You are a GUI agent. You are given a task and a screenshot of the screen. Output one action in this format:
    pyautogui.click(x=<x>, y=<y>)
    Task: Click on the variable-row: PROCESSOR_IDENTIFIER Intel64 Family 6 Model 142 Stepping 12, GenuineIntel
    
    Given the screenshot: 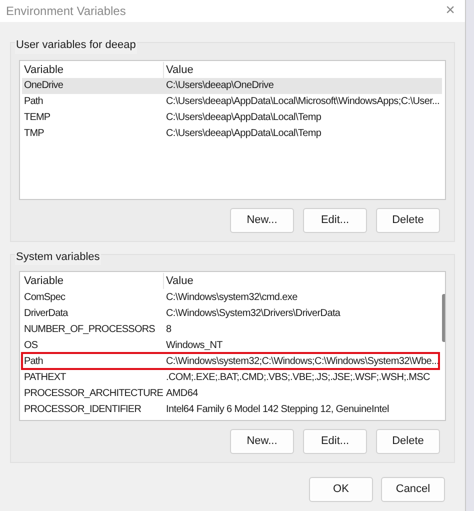 What is the action you would take?
    pyautogui.click(x=230, y=409)
    